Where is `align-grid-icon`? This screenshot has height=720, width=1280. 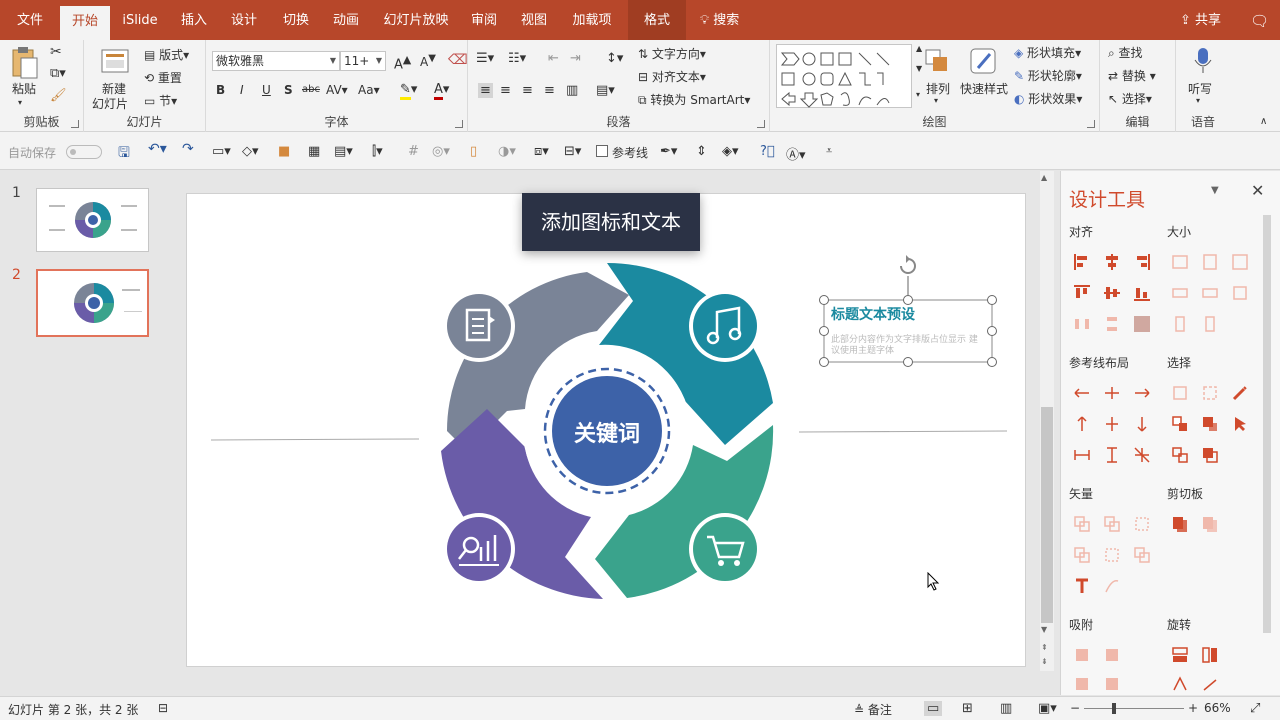
align-grid-icon is located at coordinates (1141, 323).